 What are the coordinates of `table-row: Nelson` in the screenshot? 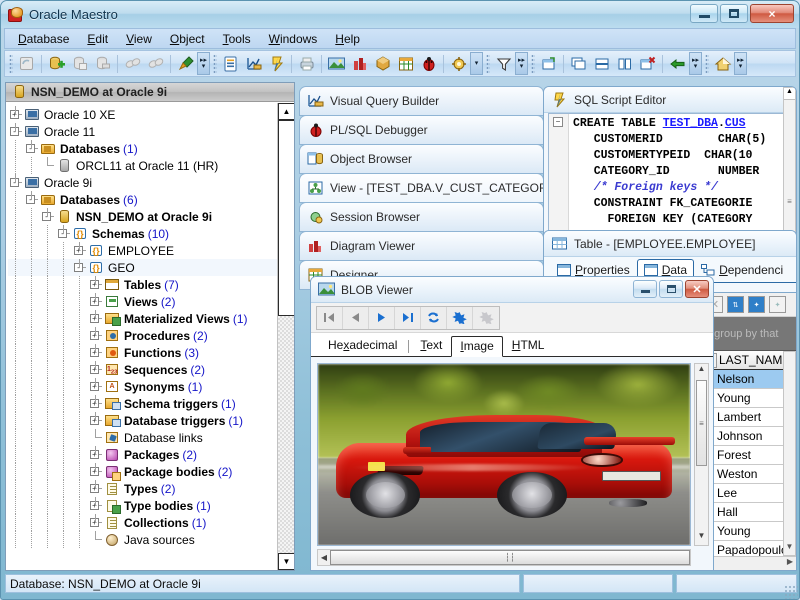 It's located at (748, 379).